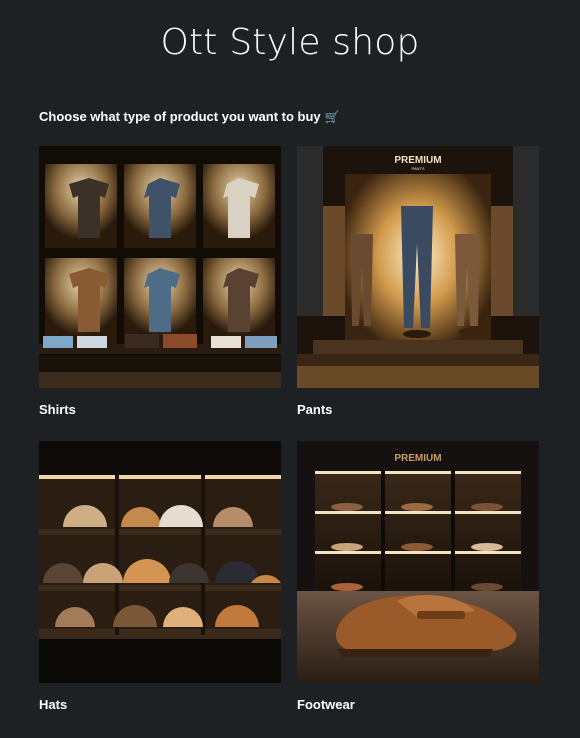 The height and width of the screenshot is (738, 580). I want to click on shirts-image, so click(160, 267).